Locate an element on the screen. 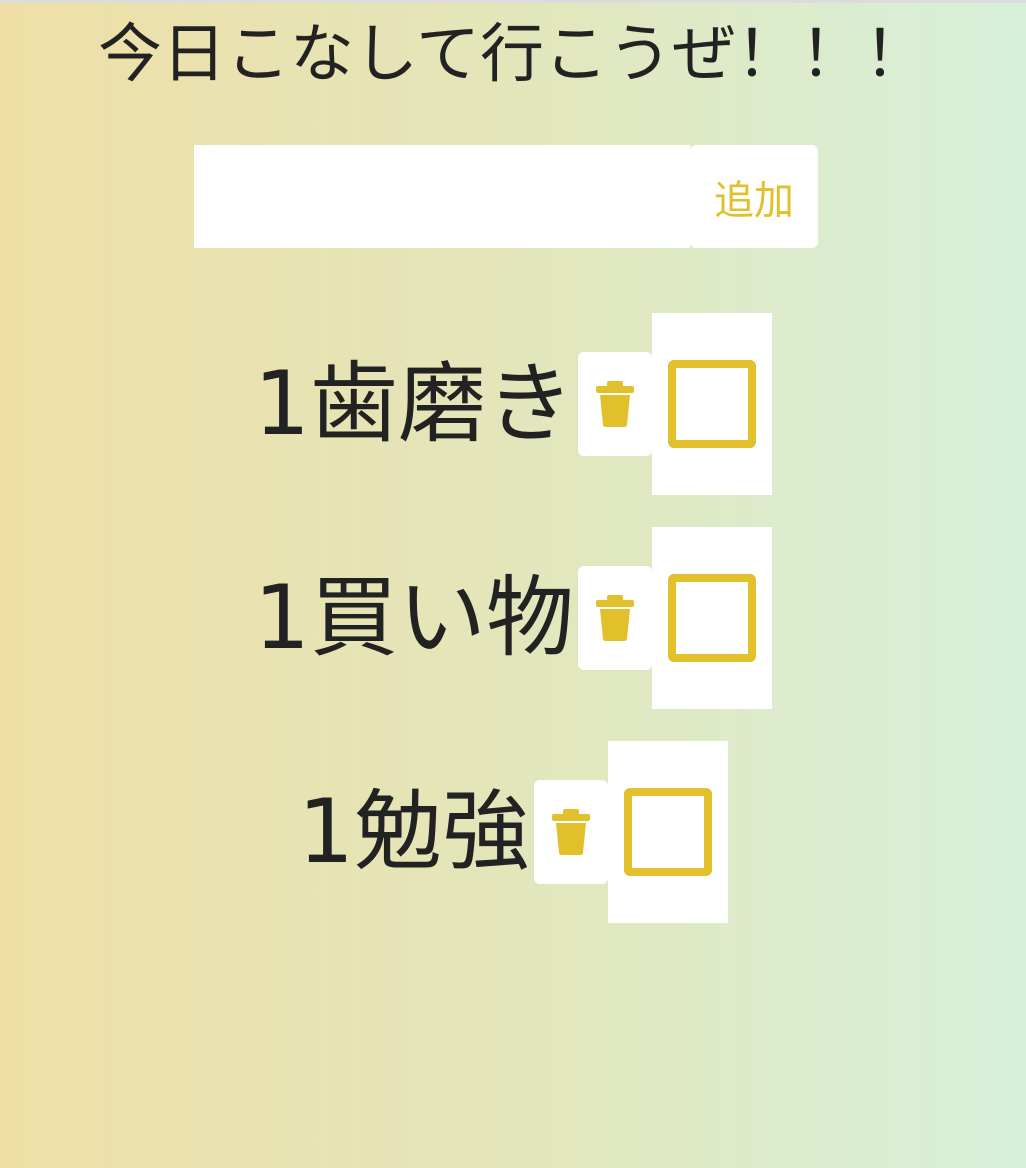 Image resolution: width=1026 pixels, height=1168 pixels. todo-text: 1勉強 is located at coordinates (414, 831).